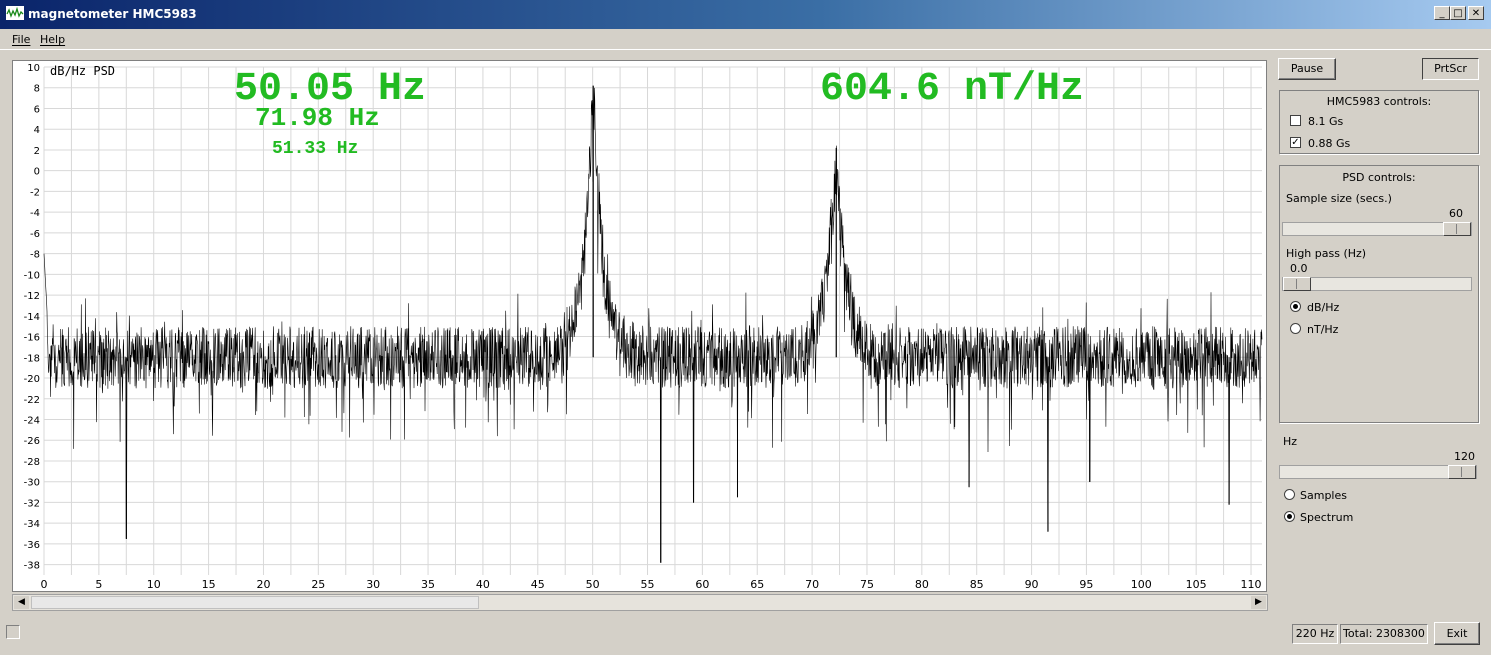 Image resolution: width=1491 pixels, height=655 pixels. What do you see at coordinates (640, 602) in the screenshot?
I see `plot-scrollbar: ◀ ▶` at bounding box center [640, 602].